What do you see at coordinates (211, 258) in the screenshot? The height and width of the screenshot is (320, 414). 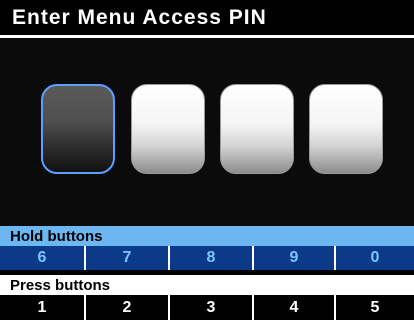 I see `hold-key-8: 8` at bounding box center [211, 258].